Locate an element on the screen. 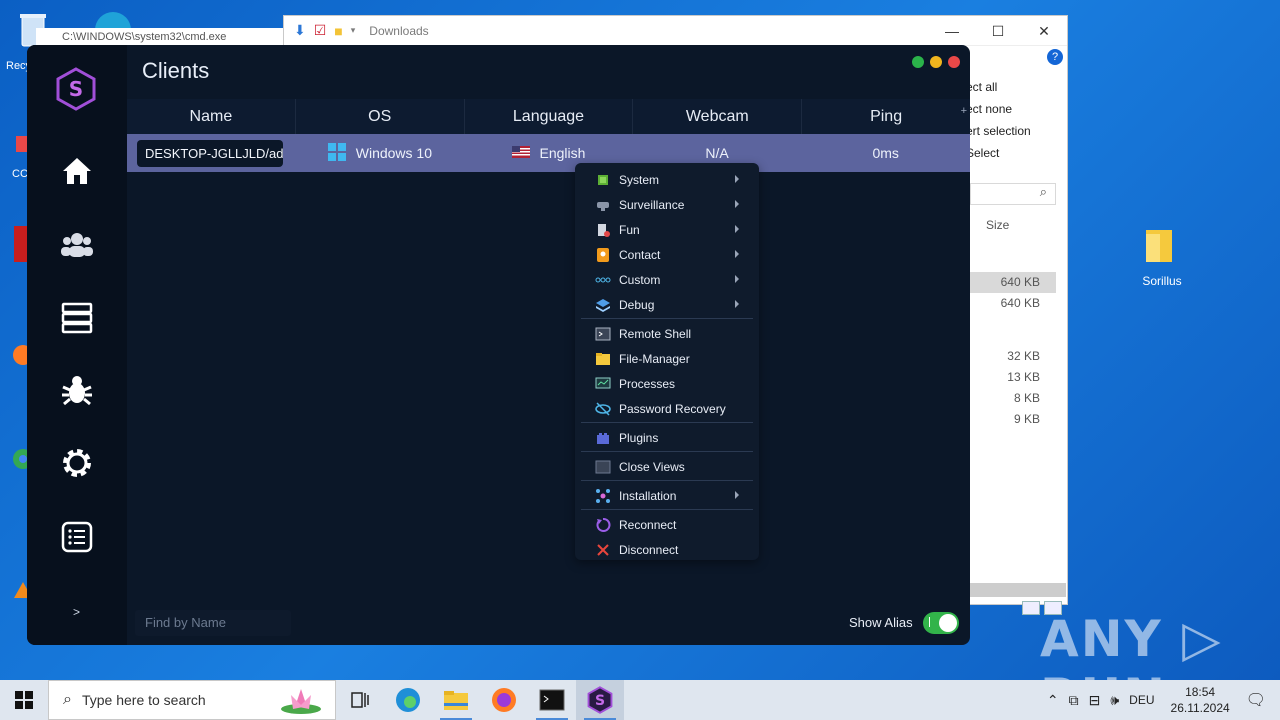  column-header-ping: Ping is located at coordinates (886, 116).